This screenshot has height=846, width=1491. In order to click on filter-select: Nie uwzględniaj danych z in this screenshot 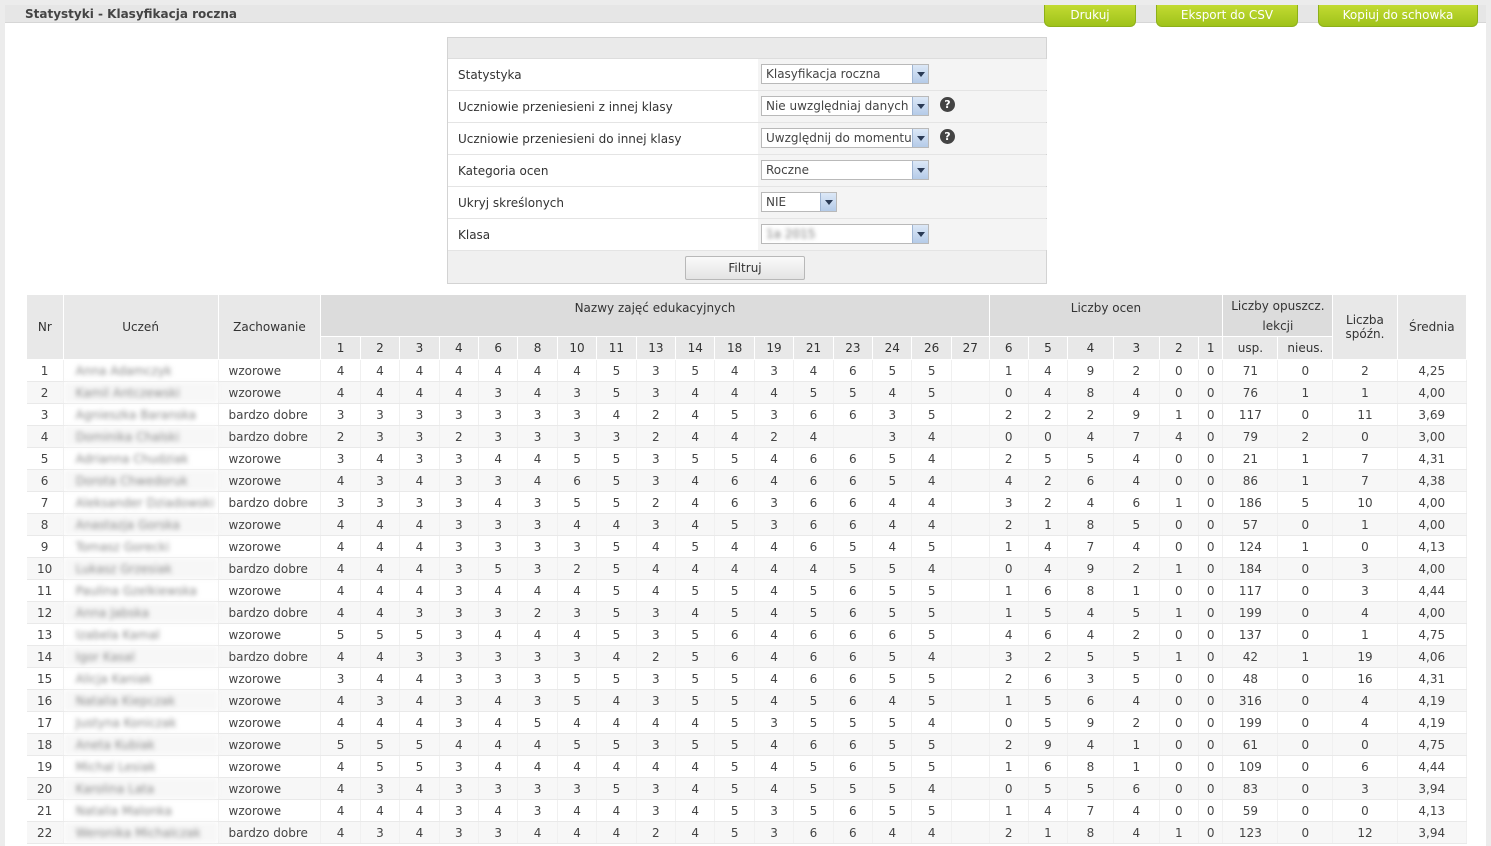, I will do `click(845, 106)`.